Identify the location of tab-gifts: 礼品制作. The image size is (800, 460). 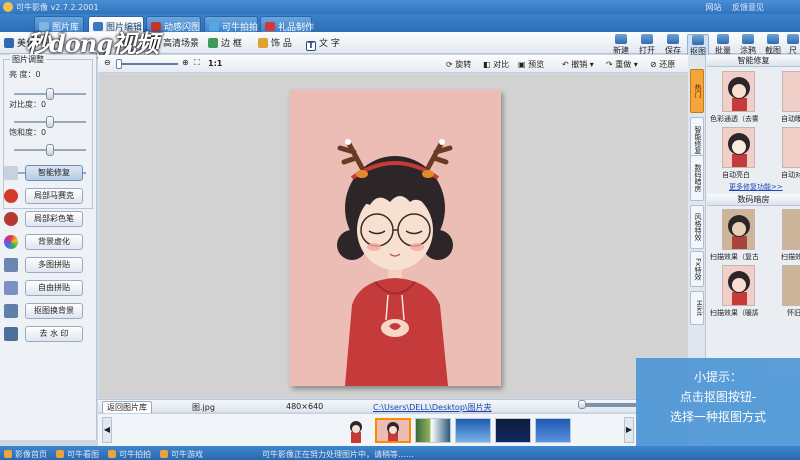
(287, 24).